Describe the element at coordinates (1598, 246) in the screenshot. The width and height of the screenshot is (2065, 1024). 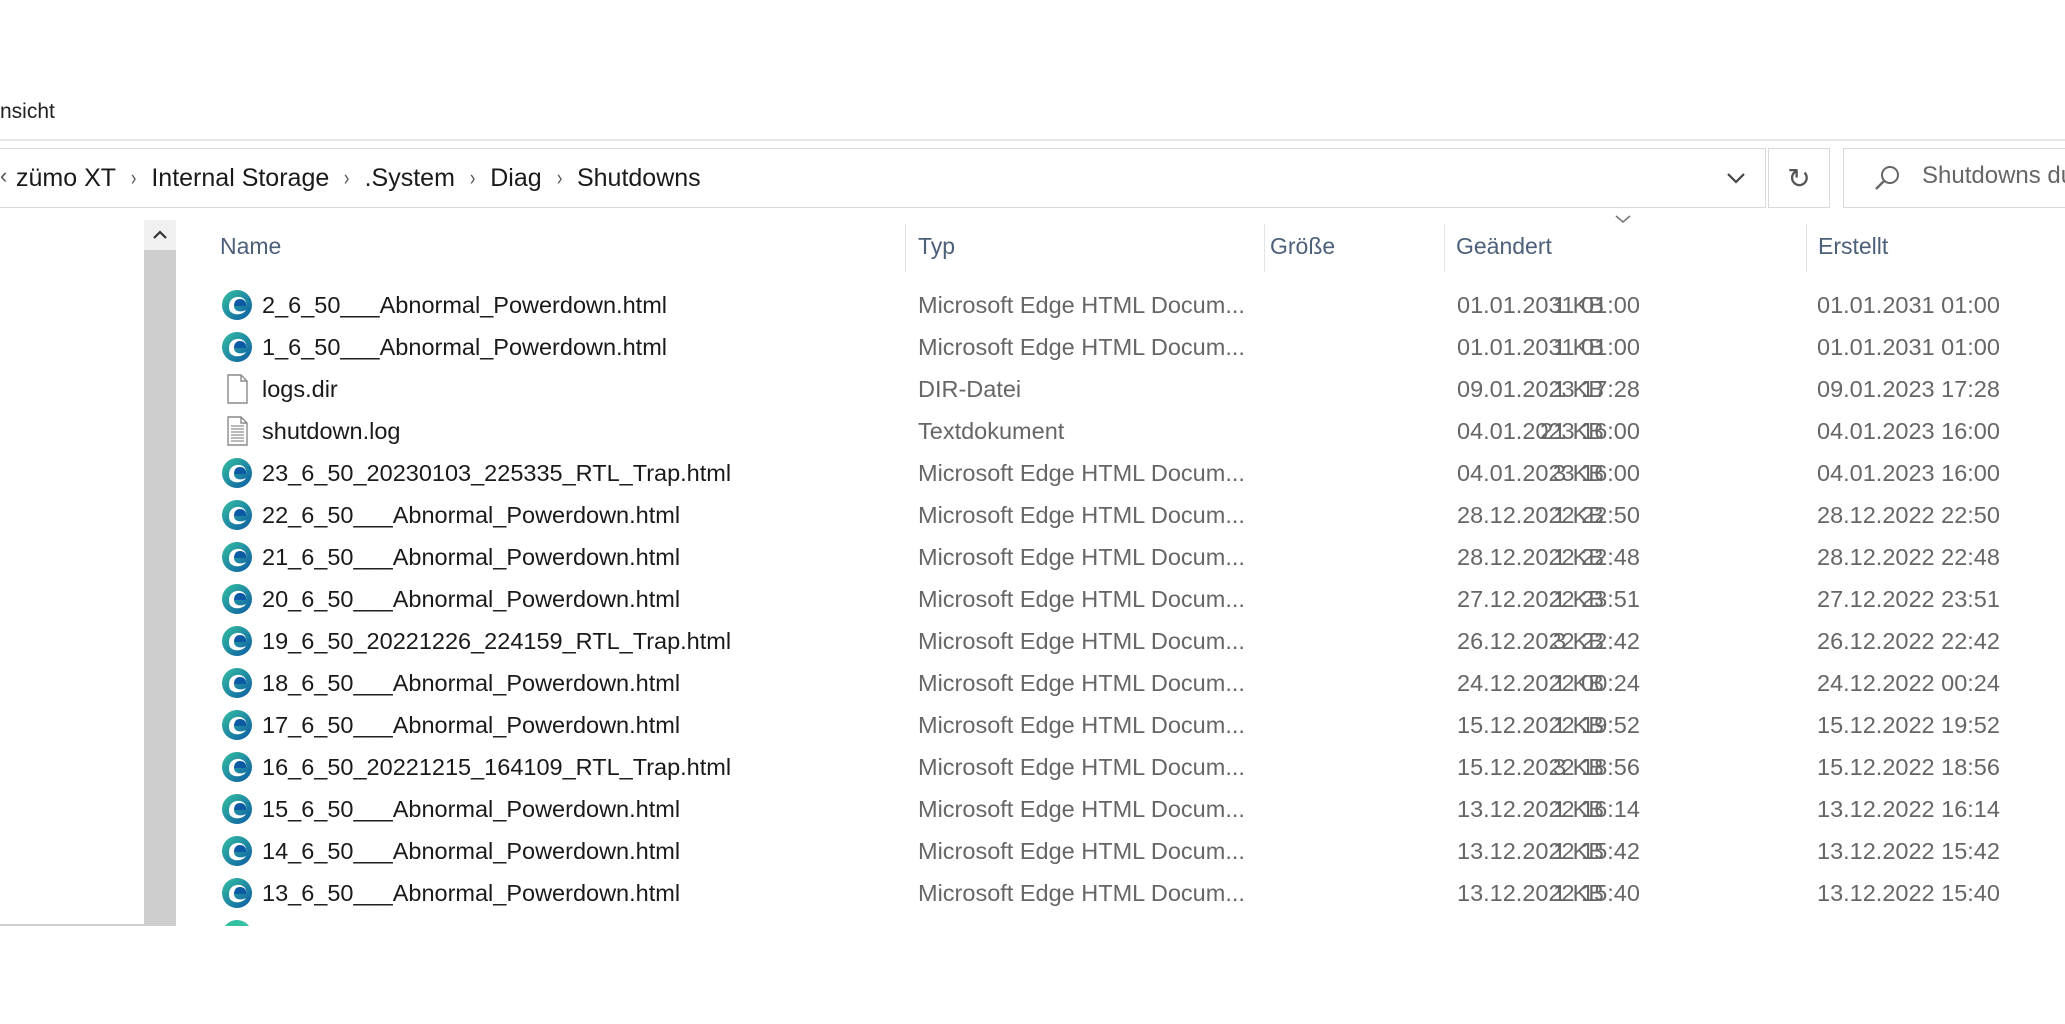
I see `column-header-modified: Geändert` at that location.